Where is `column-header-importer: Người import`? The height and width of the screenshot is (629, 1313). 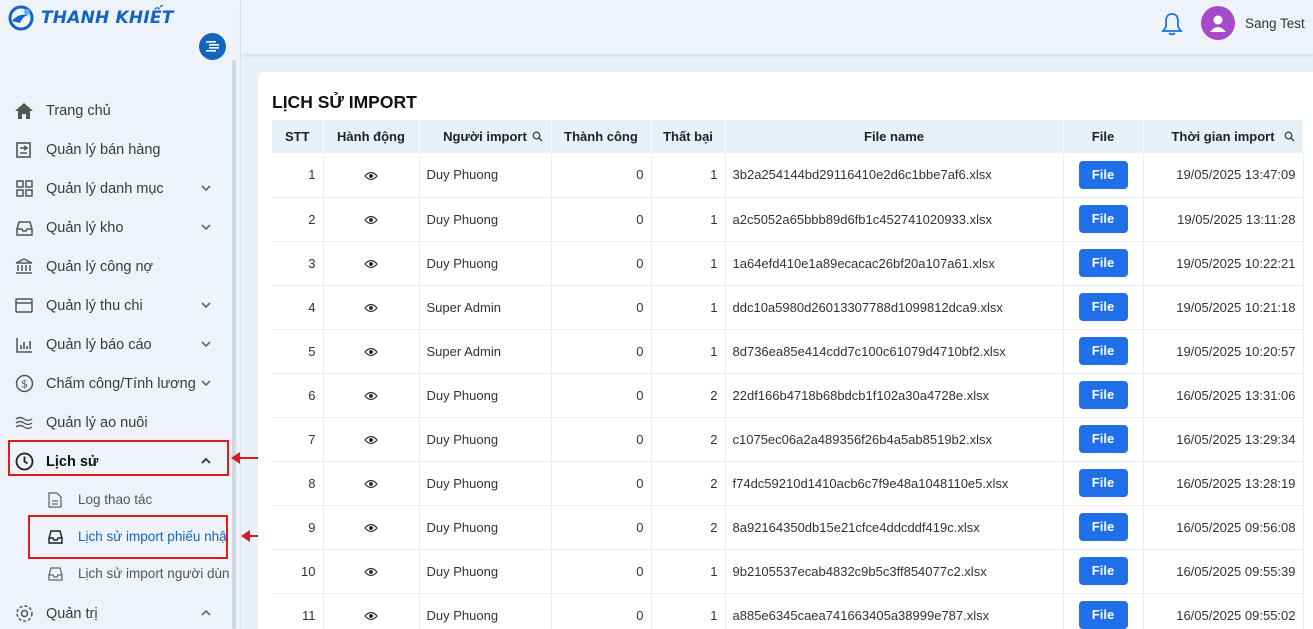 column-header-importer: Người import is located at coordinates (485, 136).